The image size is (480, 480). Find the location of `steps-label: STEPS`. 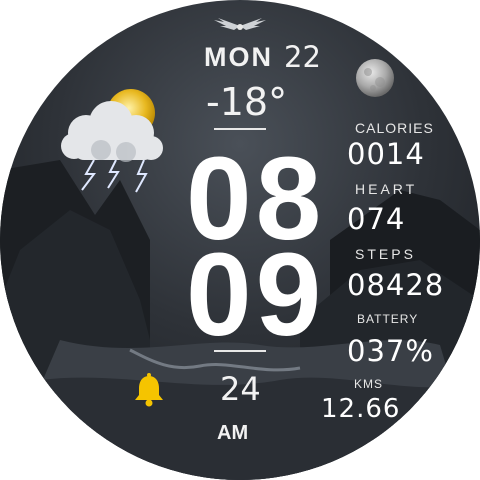

steps-label: STEPS is located at coordinates (385, 254).